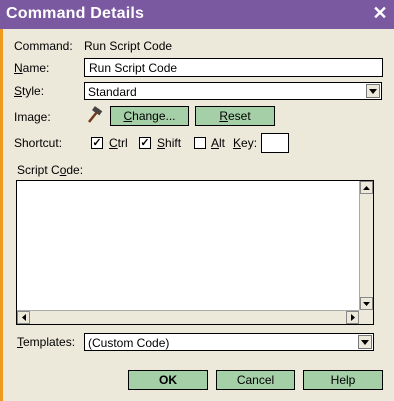  What do you see at coordinates (128, 46) in the screenshot?
I see `command-value: Run Script Code` at bounding box center [128, 46].